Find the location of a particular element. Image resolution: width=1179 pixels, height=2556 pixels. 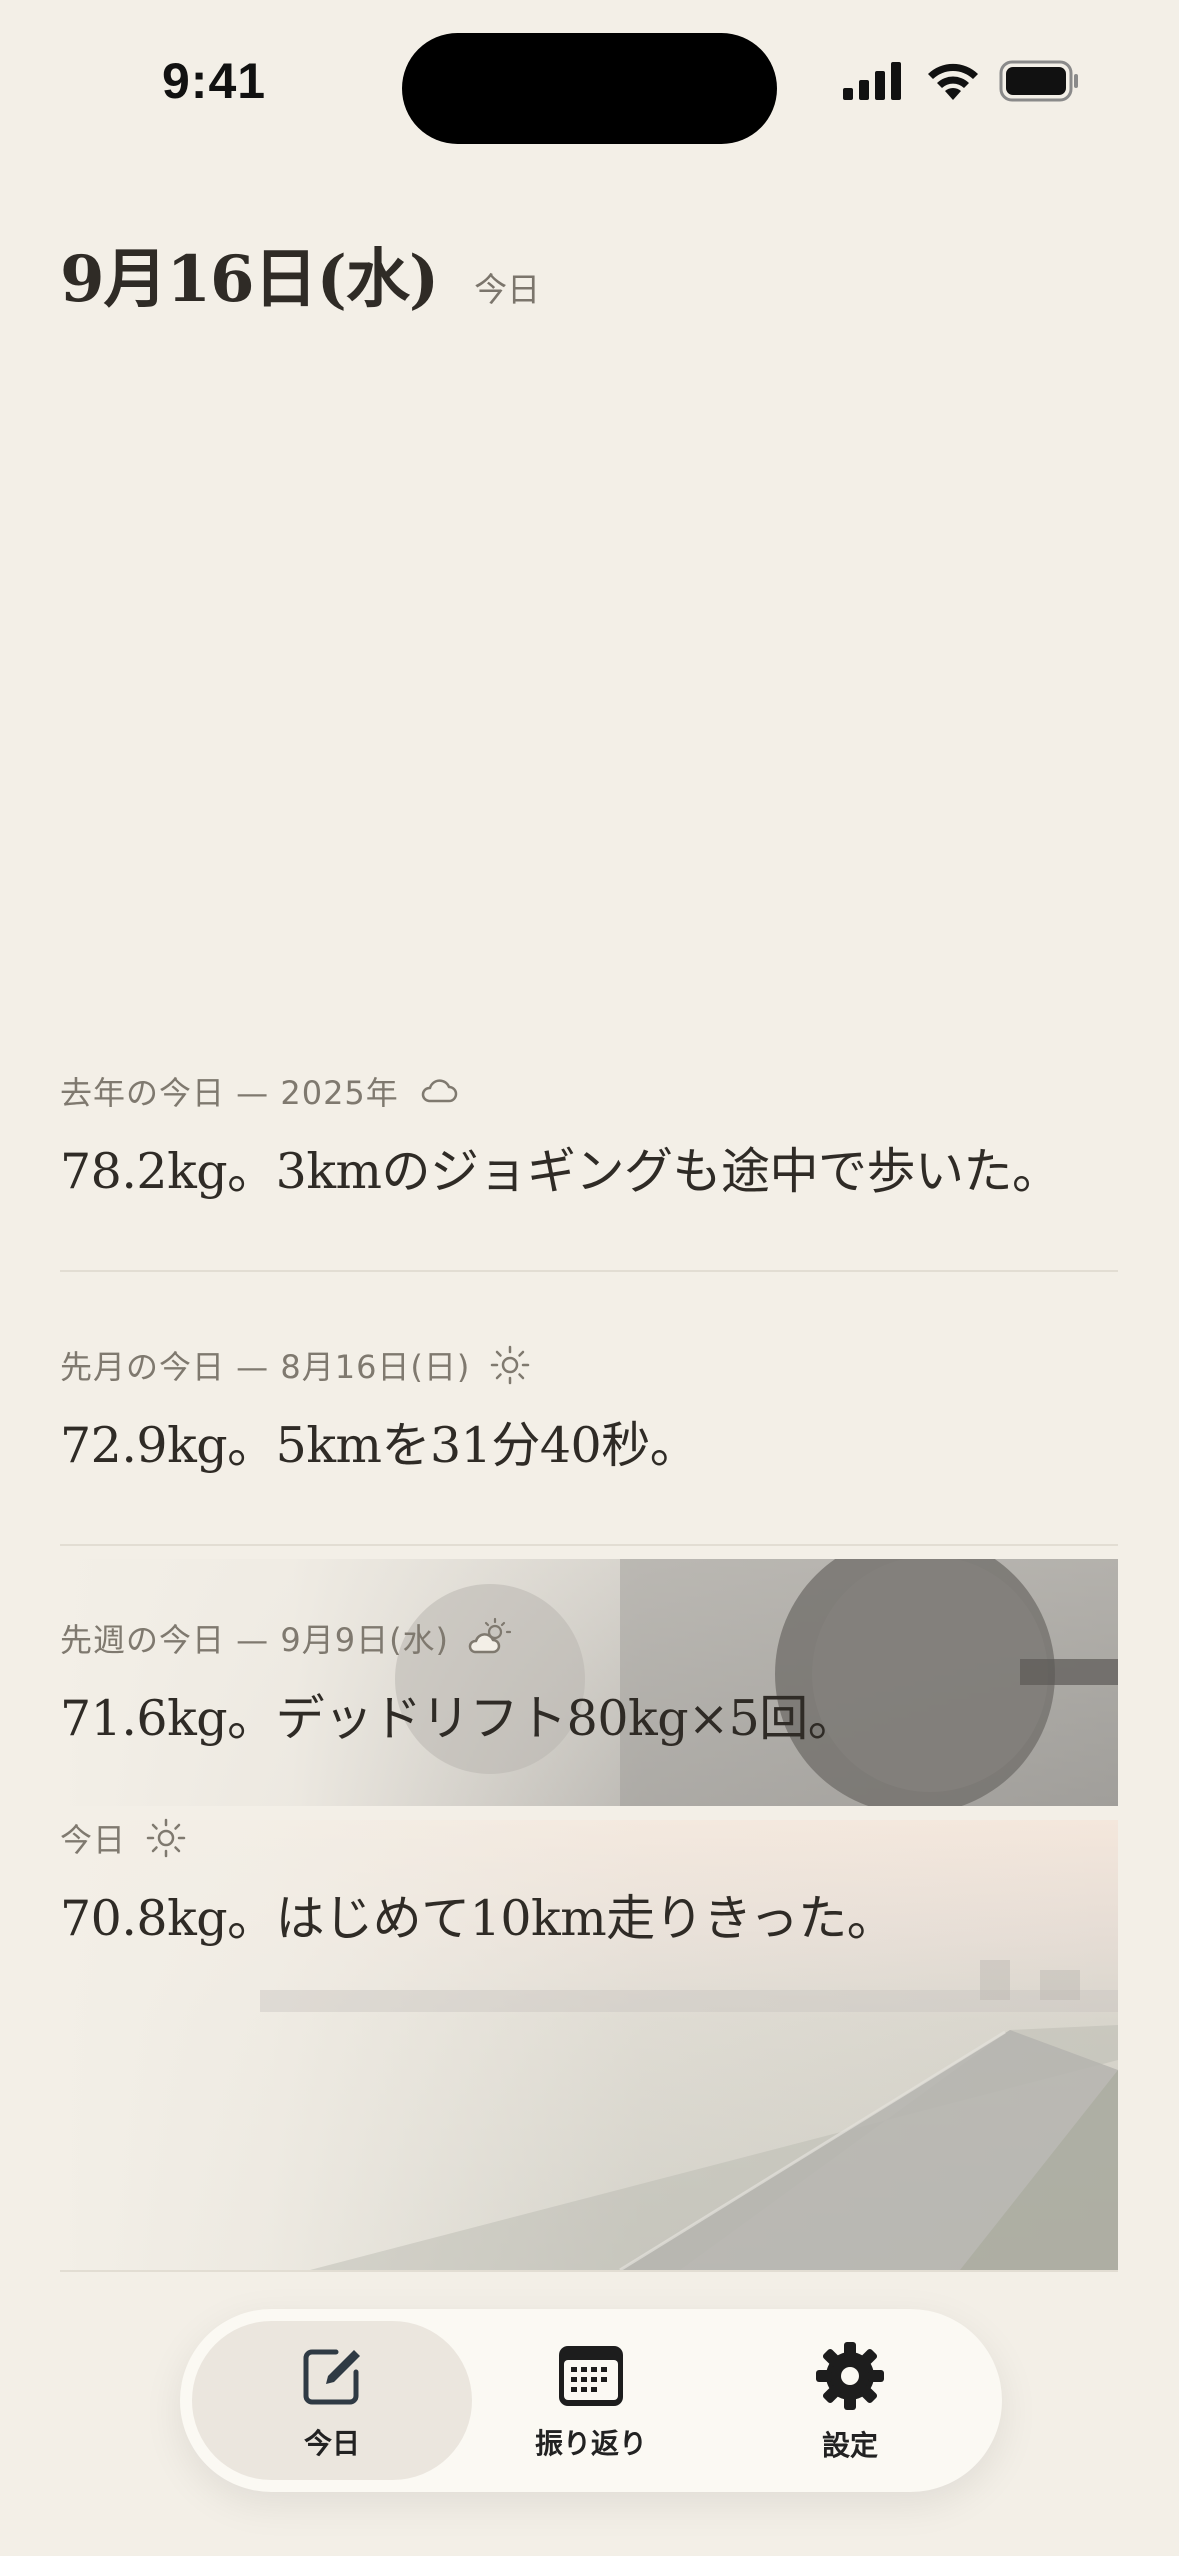

entry-text: 72.9kg。5kmを31分40秒。 is located at coordinates (379, 1445).